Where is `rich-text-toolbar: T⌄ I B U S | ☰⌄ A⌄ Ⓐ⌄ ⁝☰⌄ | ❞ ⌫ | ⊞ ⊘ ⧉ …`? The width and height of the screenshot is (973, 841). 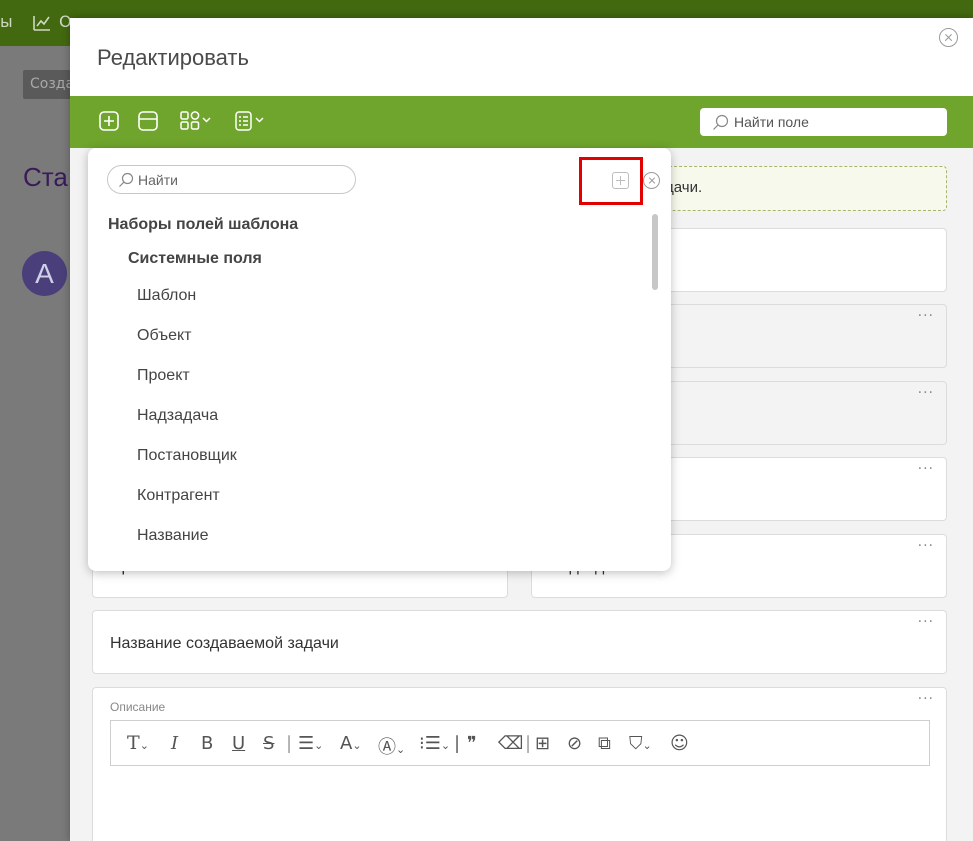 rich-text-toolbar: T⌄ I B U S | ☰⌄ A⌄ Ⓐ⌄ ⁝☰⌄ | ❞ ⌫ | ⊞ ⊘ ⧉ … is located at coordinates (520, 743).